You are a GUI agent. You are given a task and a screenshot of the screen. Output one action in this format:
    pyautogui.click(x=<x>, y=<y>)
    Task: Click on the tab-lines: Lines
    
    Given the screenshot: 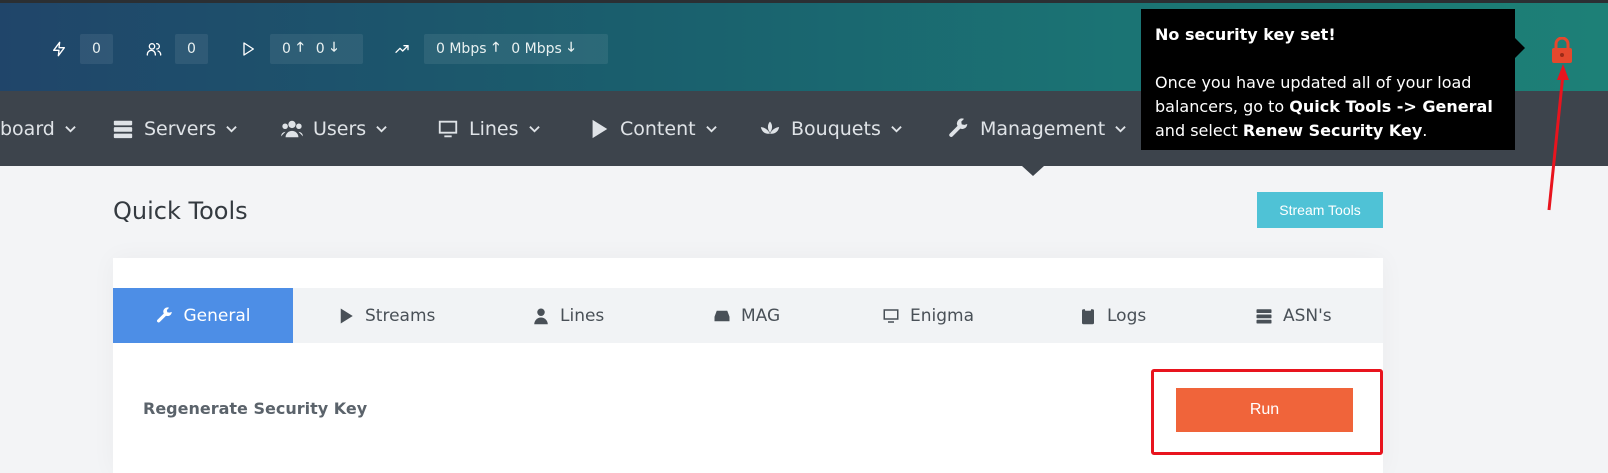 What is the action you would take?
    pyautogui.click(x=568, y=315)
    